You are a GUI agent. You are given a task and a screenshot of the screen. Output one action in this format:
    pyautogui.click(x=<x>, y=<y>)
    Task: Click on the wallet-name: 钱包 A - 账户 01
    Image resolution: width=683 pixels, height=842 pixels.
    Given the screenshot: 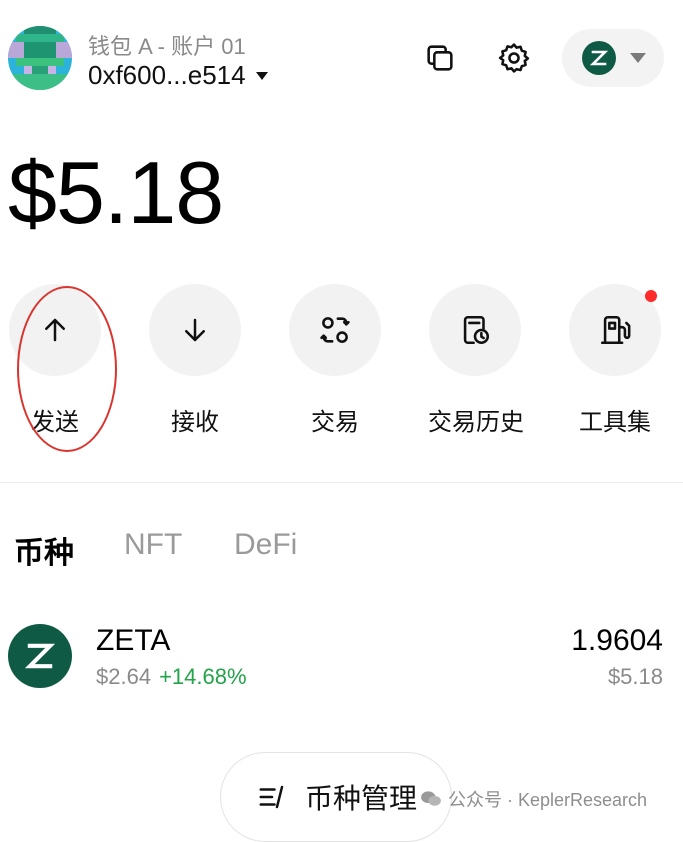 What is the action you would take?
    pyautogui.click(x=167, y=46)
    